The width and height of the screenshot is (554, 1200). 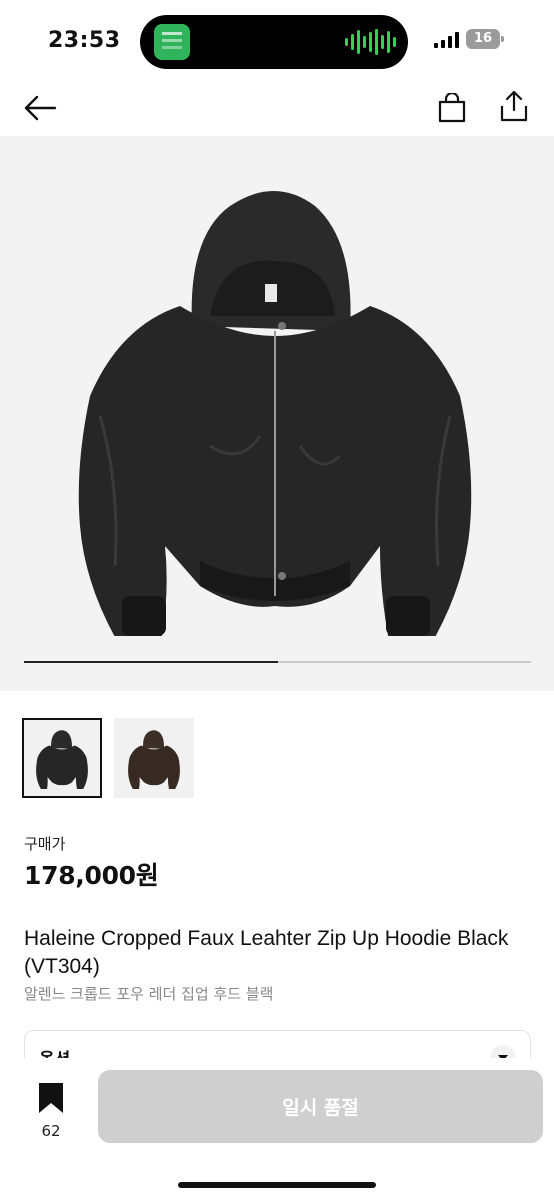 I want to click on price-label: 구매가, so click(x=45, y=844).